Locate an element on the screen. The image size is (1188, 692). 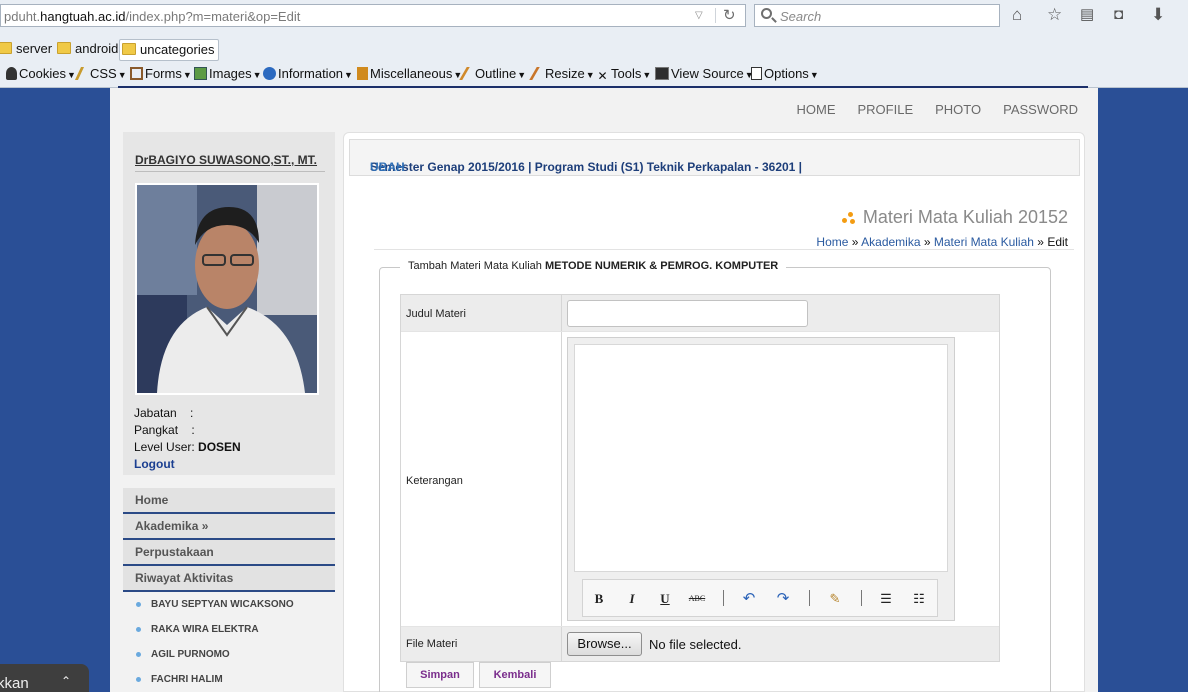
breadcrumb-materi: Materi Mata Kuliah is located at coordinates (984, 242).